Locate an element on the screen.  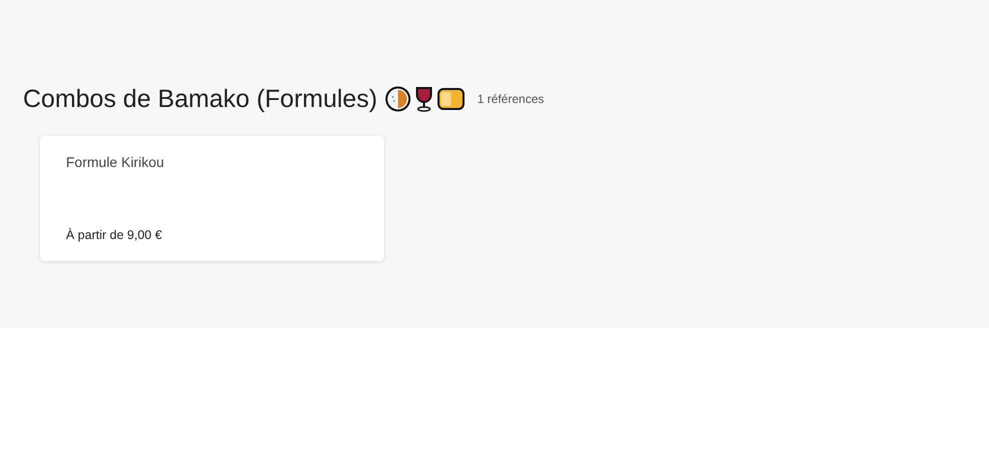
section-title: Combos de Bamako (Formules) is located at coordinates (200, 99).